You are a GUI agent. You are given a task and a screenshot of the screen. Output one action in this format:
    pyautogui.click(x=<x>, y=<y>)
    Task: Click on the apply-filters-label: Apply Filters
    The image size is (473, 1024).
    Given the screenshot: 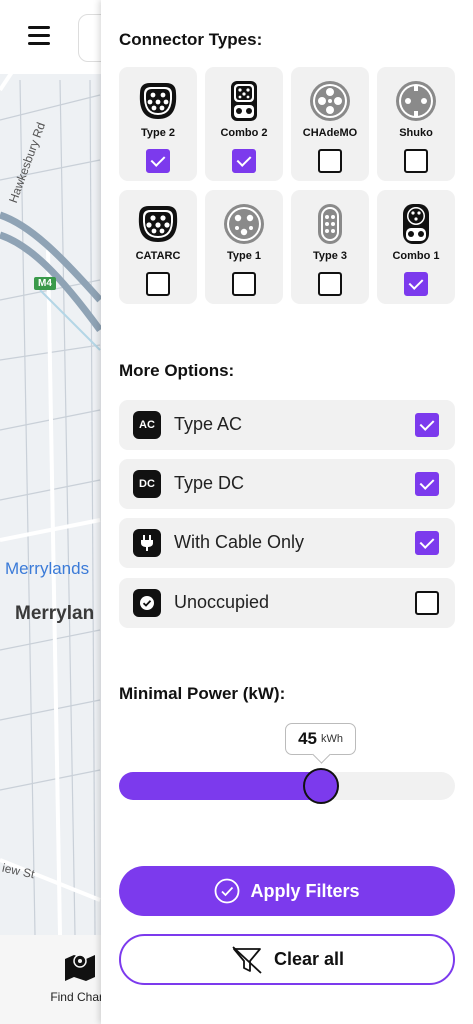 What is the action you would take?
    pyautogui.click(x=305, y=890)
    